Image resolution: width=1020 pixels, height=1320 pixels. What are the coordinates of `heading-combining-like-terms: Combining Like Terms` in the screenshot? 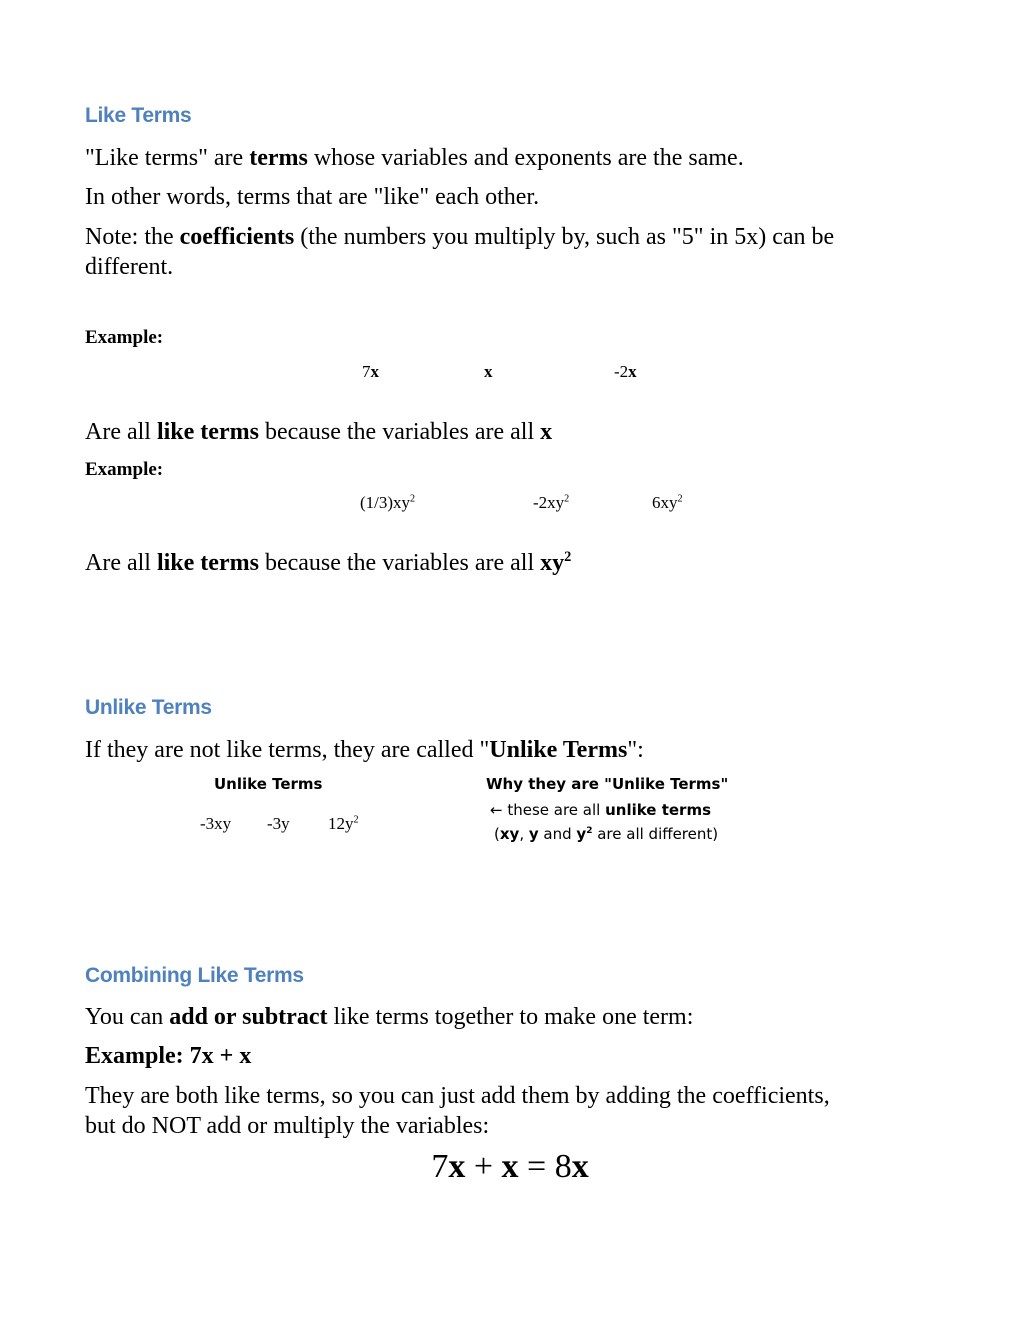 It's located at (194, 975).